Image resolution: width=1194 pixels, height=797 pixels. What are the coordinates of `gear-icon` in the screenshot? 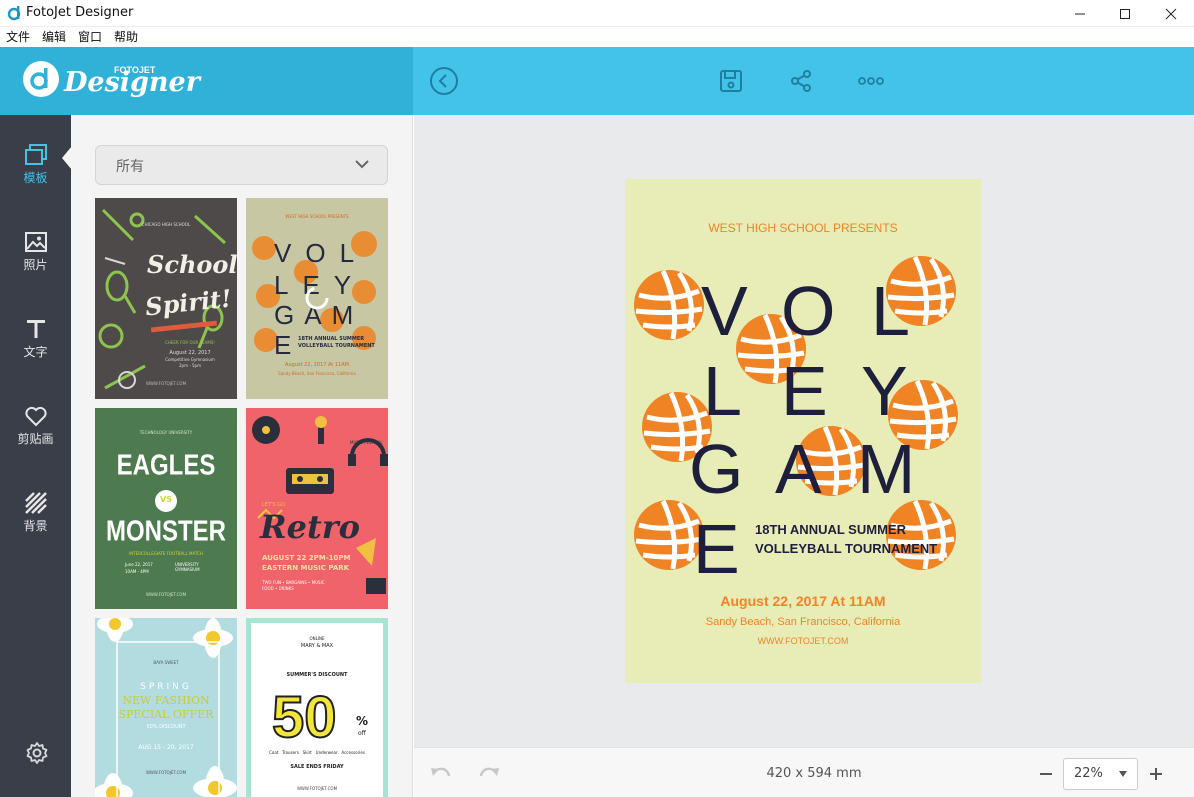 It's located at (37, 753).